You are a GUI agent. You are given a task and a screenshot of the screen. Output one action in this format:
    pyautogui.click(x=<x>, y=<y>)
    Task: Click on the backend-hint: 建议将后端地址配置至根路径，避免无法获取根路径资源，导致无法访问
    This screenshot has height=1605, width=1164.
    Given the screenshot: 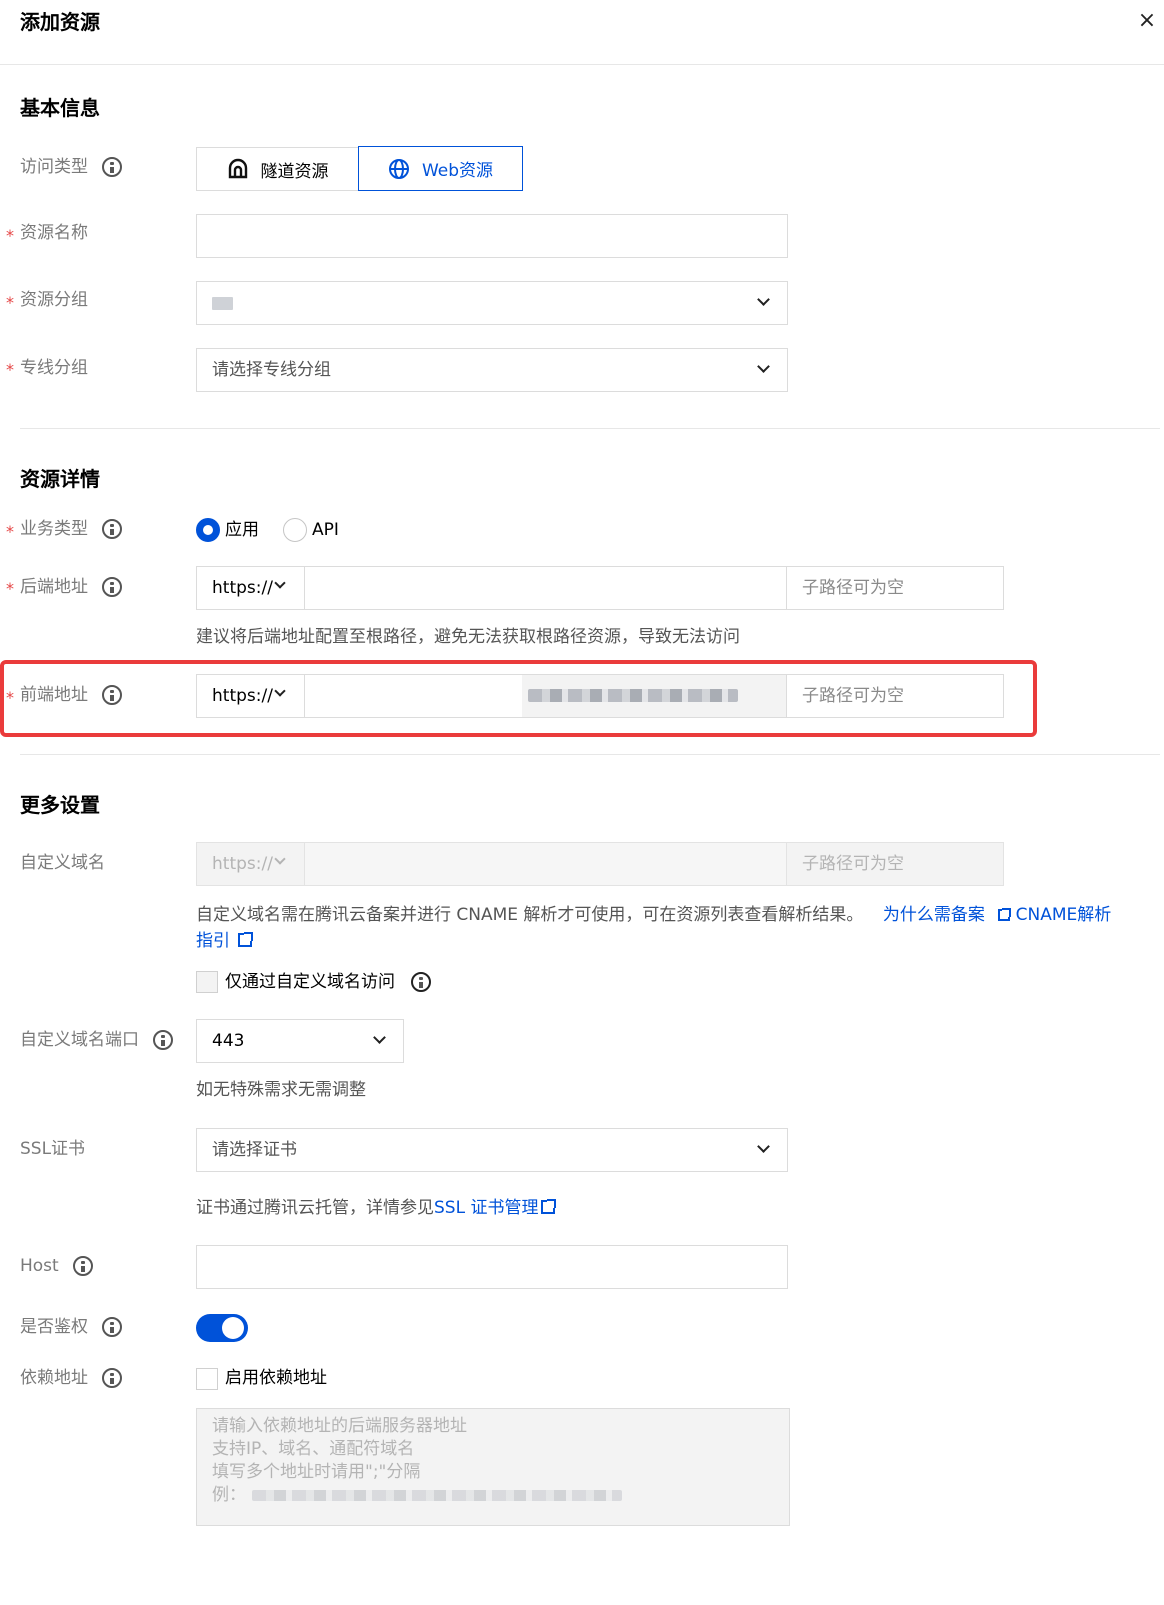 What is the action you would take?
    pyautogui.click(x=468, y=637)
    